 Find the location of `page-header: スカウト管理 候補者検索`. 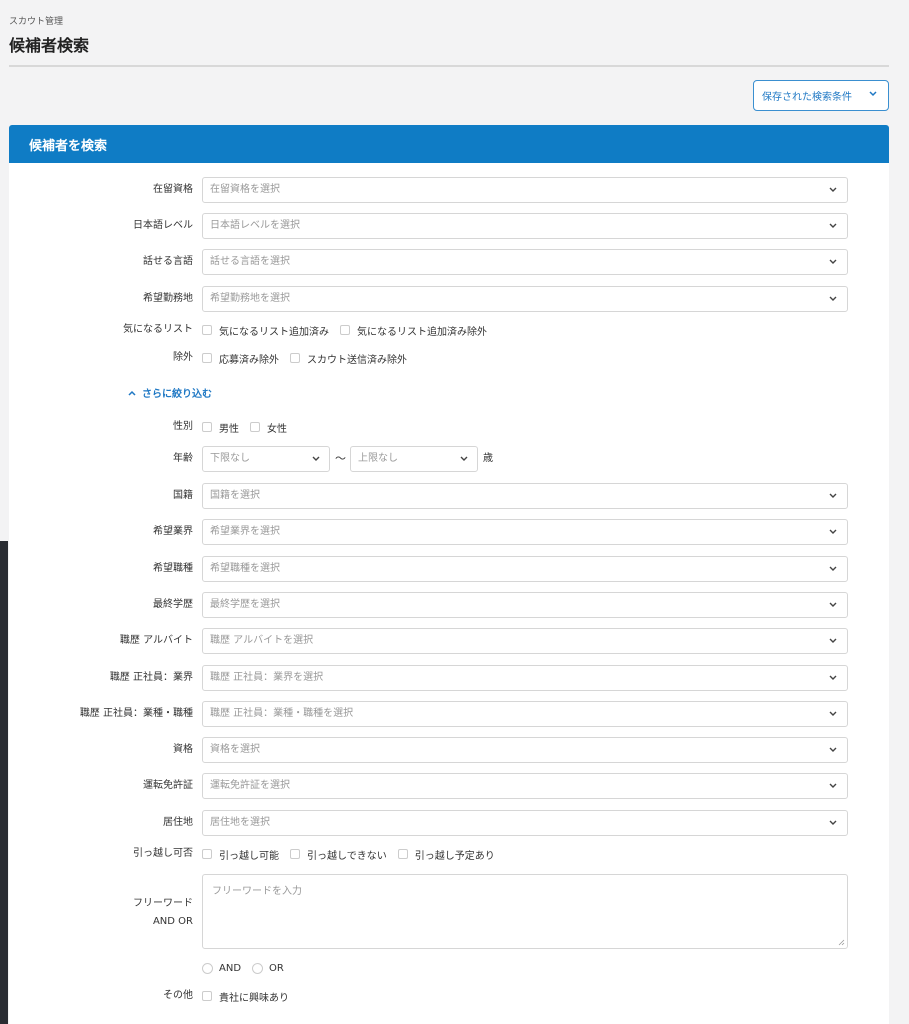

page-header: スカウト管理 候補者検索 is located at coordinates (449, 35).